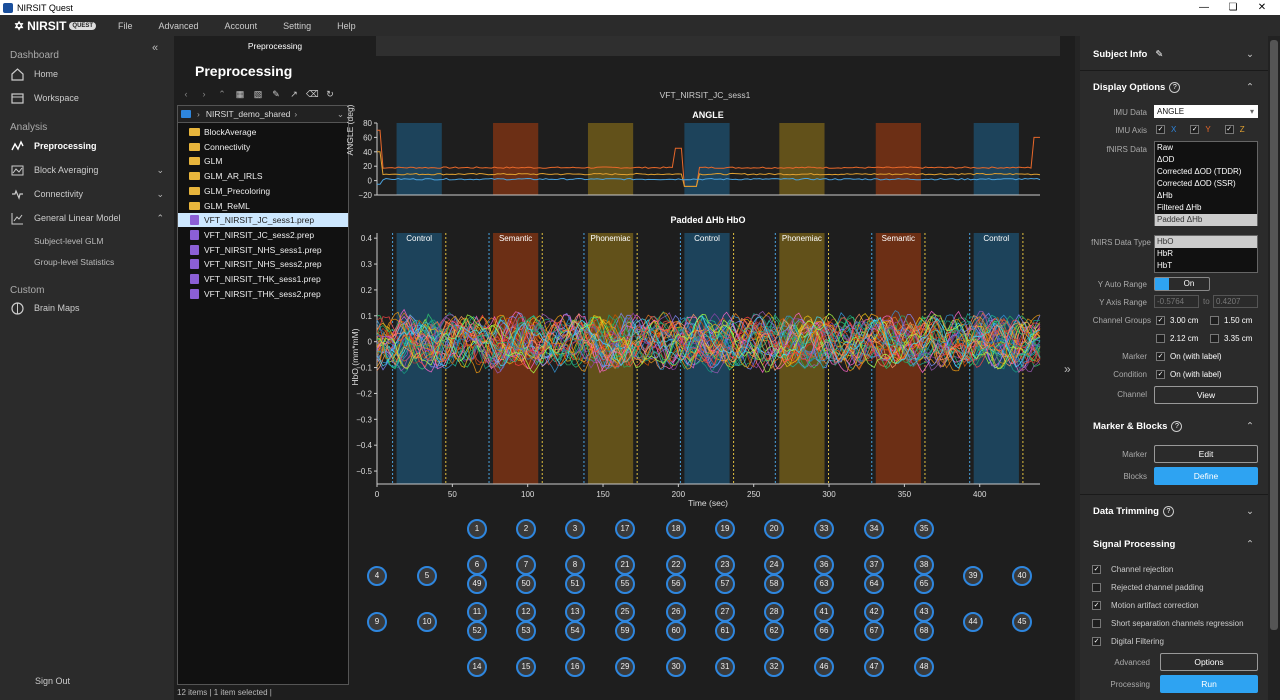 This screenshot has width=1280, height=700. What do you see at coordinates (725, 612) in the screenshot?
I see `channel-button: 27` at bounding box center [725, 612].